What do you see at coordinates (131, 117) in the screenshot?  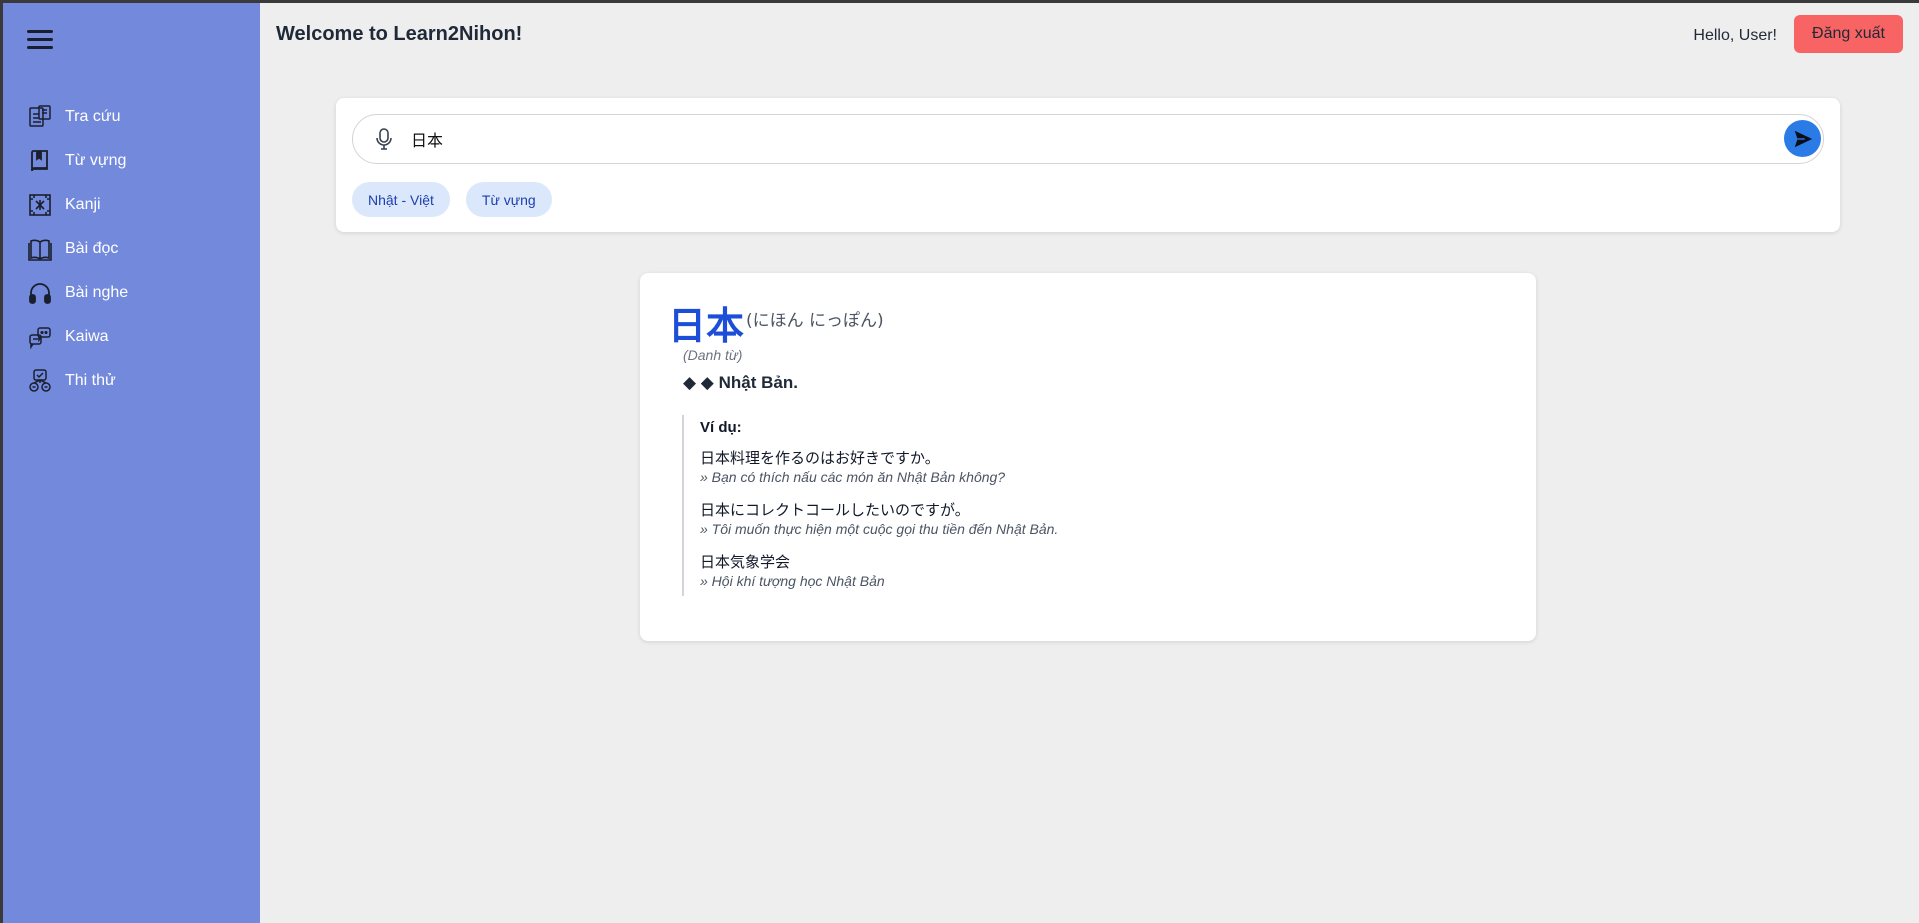 I see `sidebar-item-tra-cuu: Tra cứu` at bounding box center [131, 117].